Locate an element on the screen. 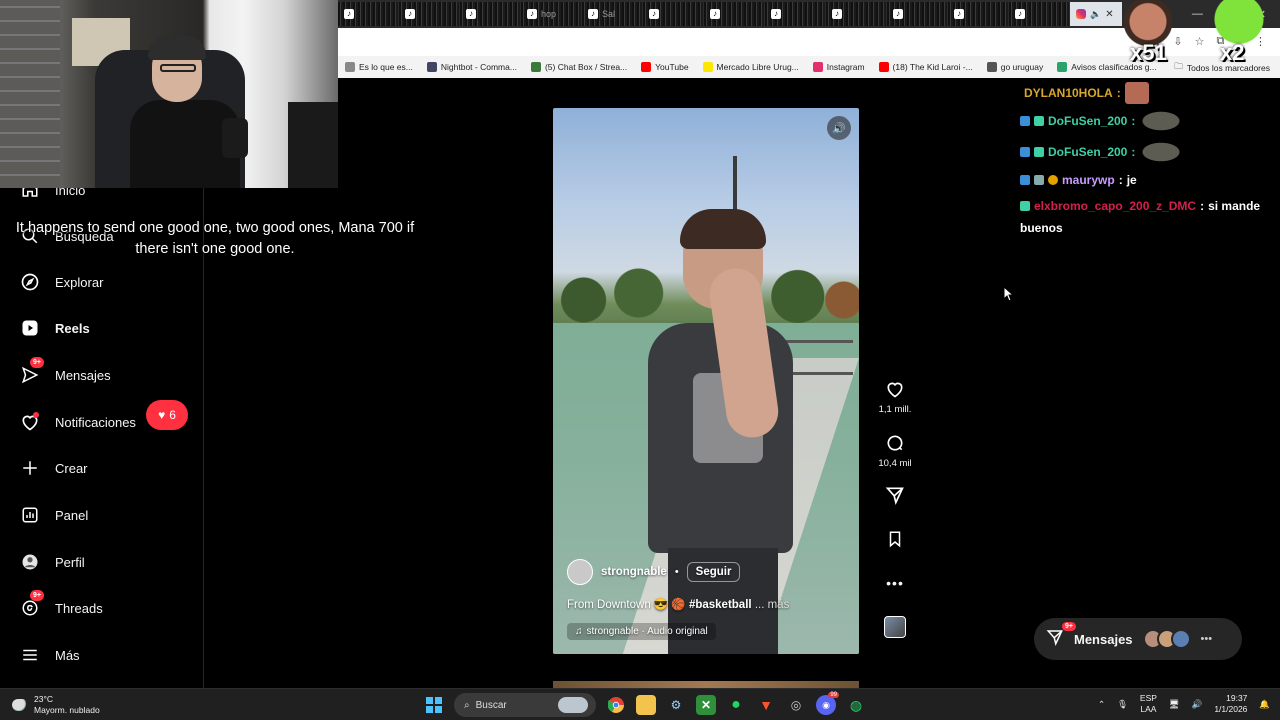 The height and width of the screenshot is (720, 1280). chrome-icon is located at coordinates (616, 705).